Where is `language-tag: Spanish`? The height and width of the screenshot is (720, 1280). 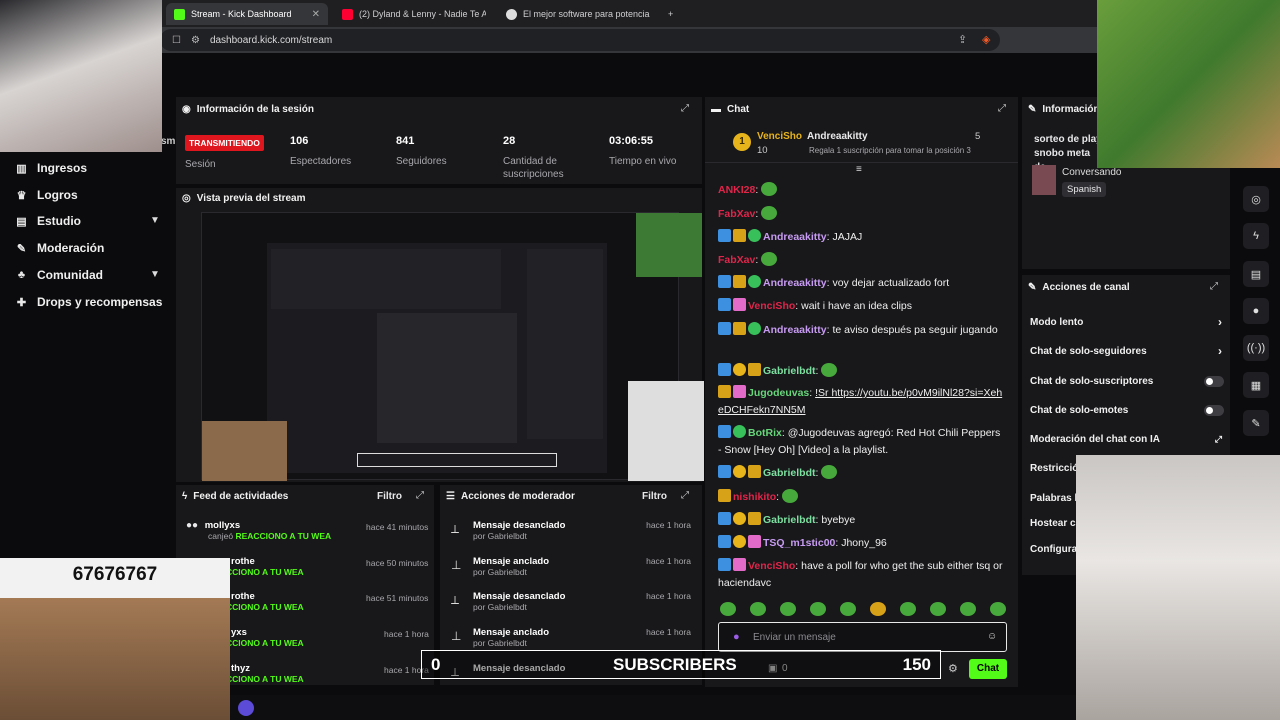
language-tag: Spanish is located at coordinates (1084, 189).